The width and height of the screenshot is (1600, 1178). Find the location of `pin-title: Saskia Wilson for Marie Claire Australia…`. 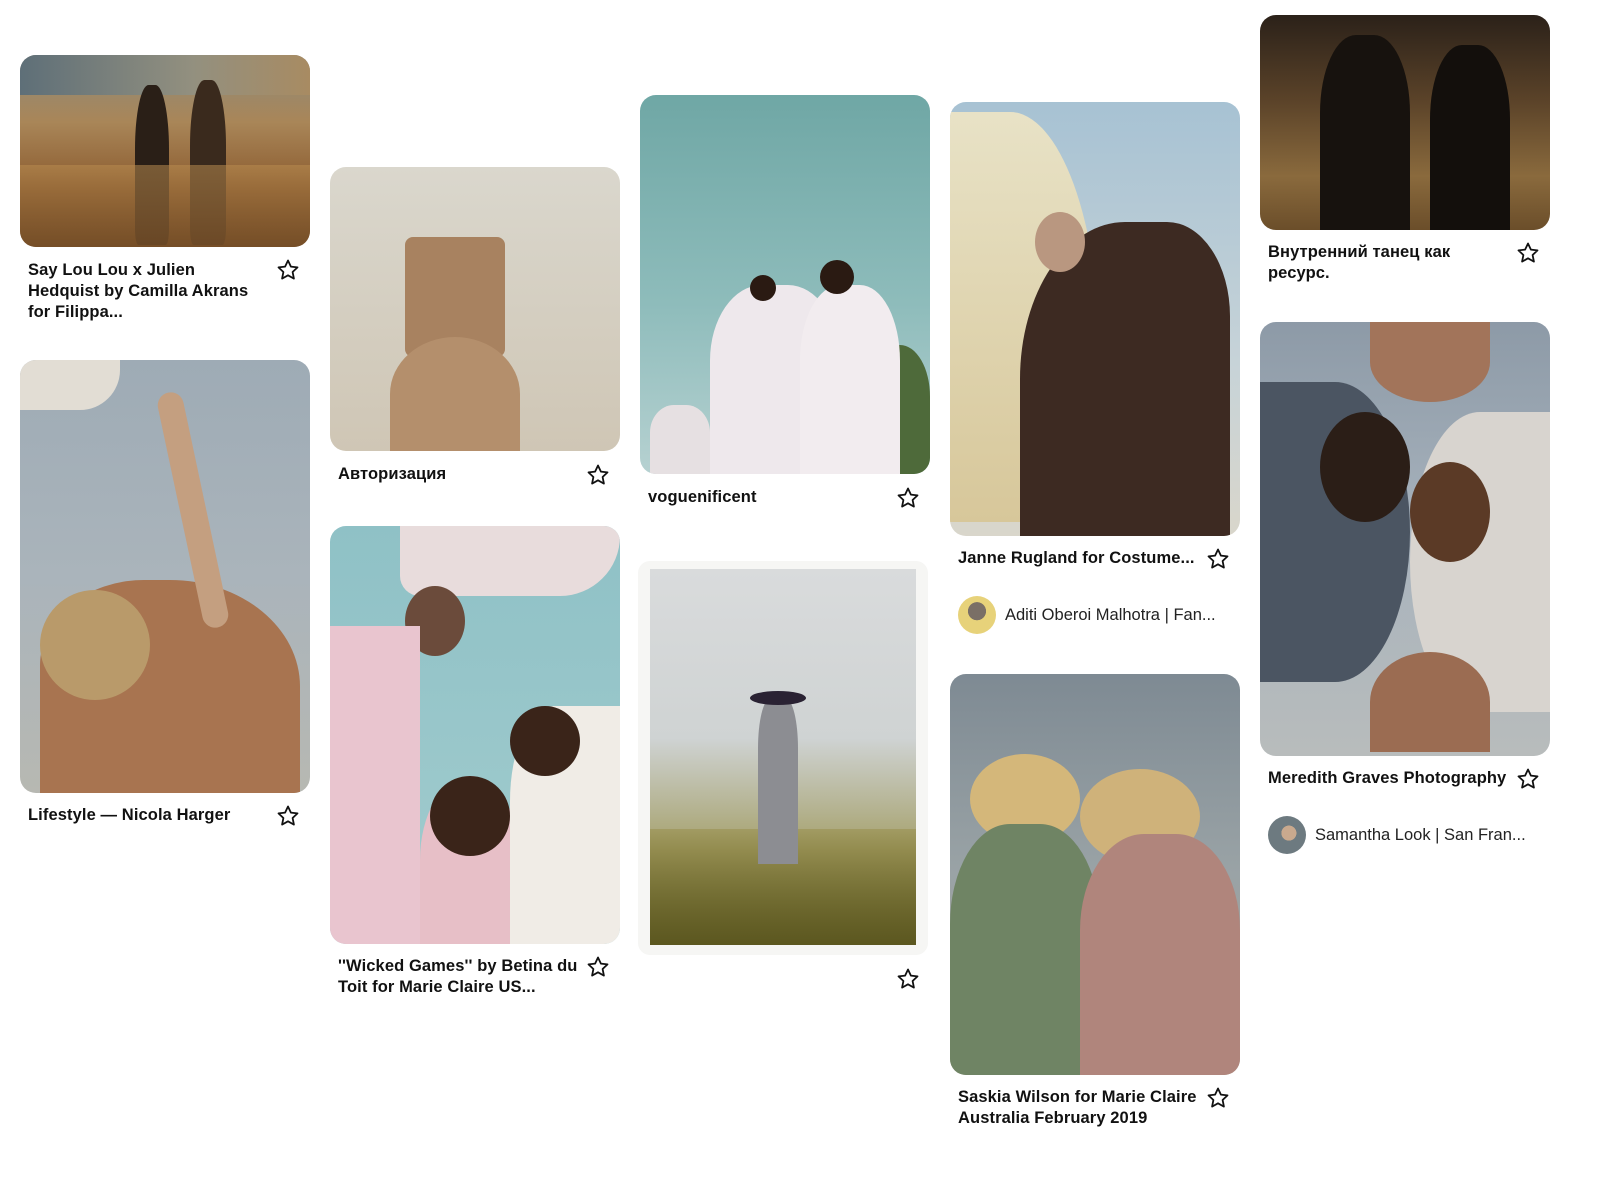

pin-title: Saskia Wilson for Marie Claire Australia… is located at coordinates (1079, 1108).